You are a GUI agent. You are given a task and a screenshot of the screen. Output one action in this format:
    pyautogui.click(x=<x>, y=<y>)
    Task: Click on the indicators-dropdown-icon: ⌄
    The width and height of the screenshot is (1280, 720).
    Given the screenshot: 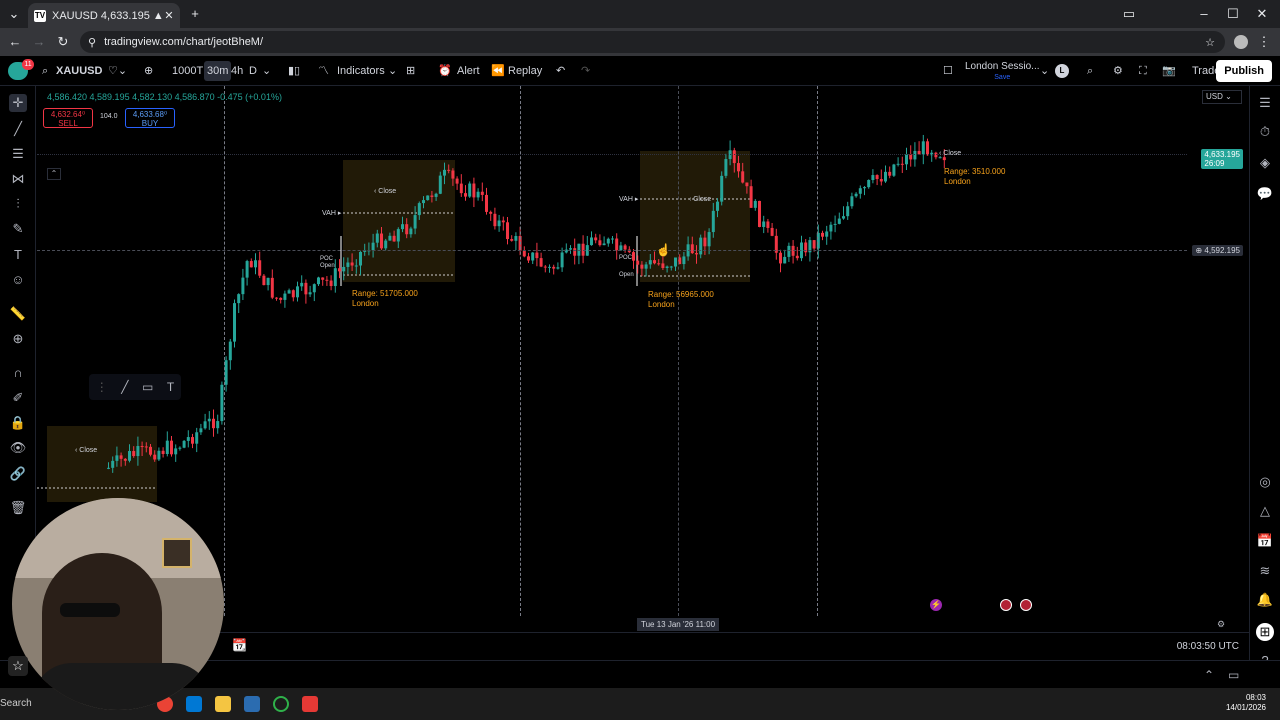 What is the action you would take?
    pyautogui.click(x=392, y=71)
    